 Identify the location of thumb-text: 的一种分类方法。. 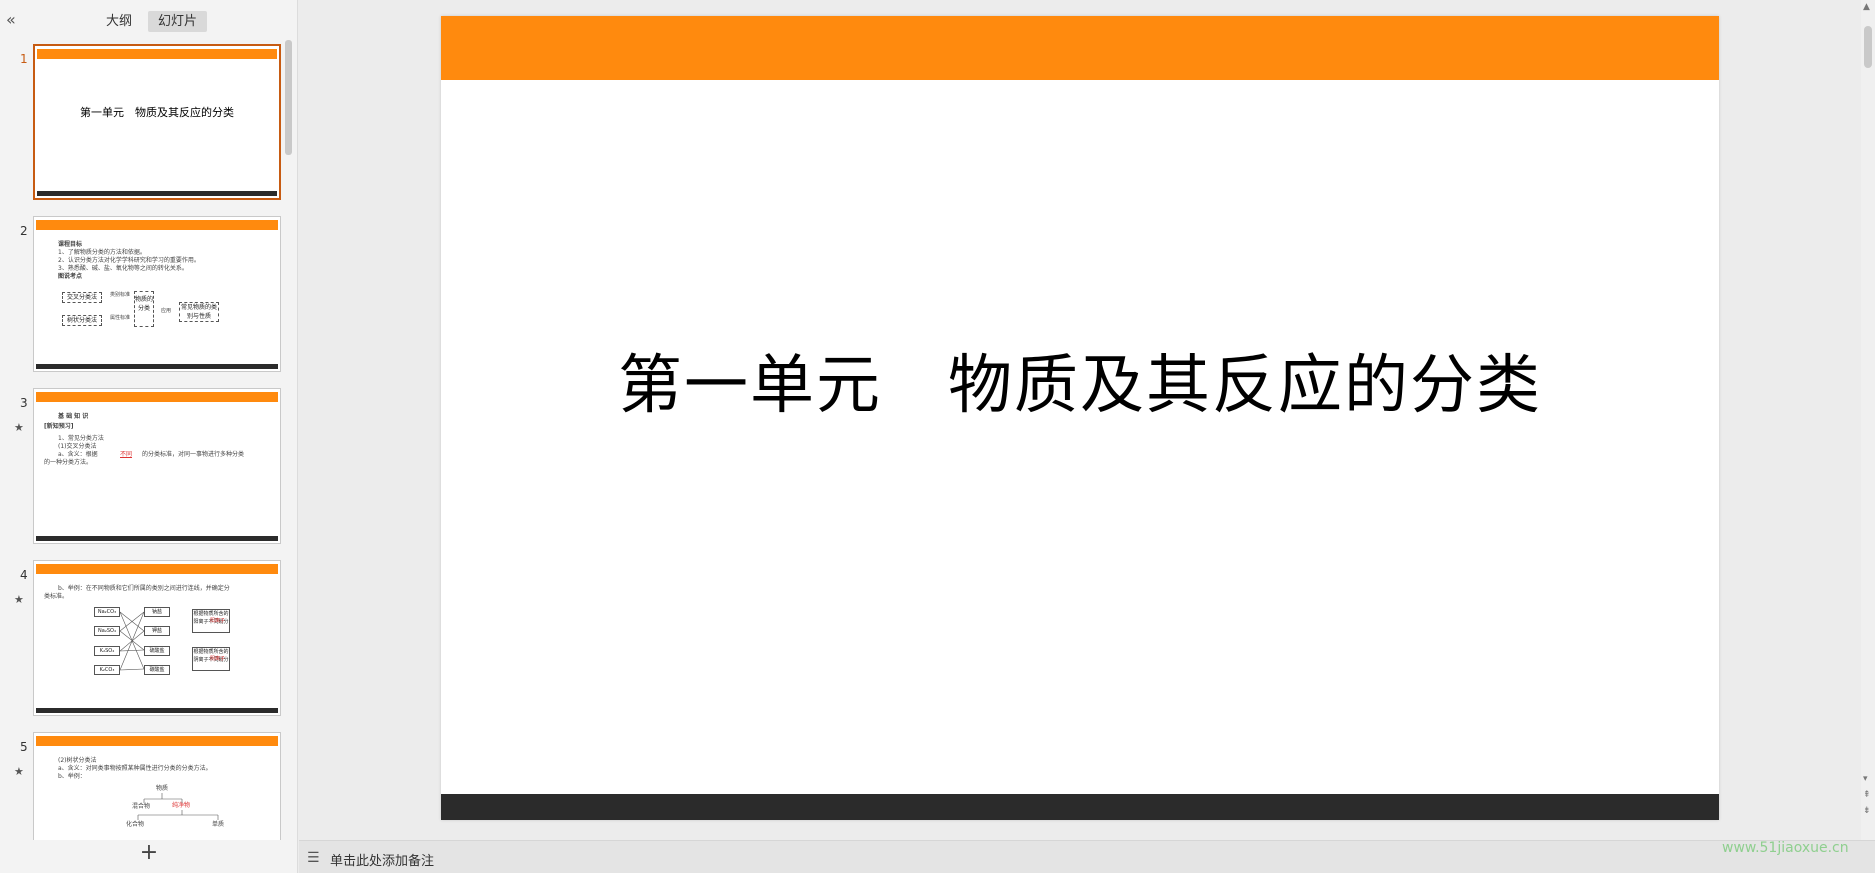
(68, 462).